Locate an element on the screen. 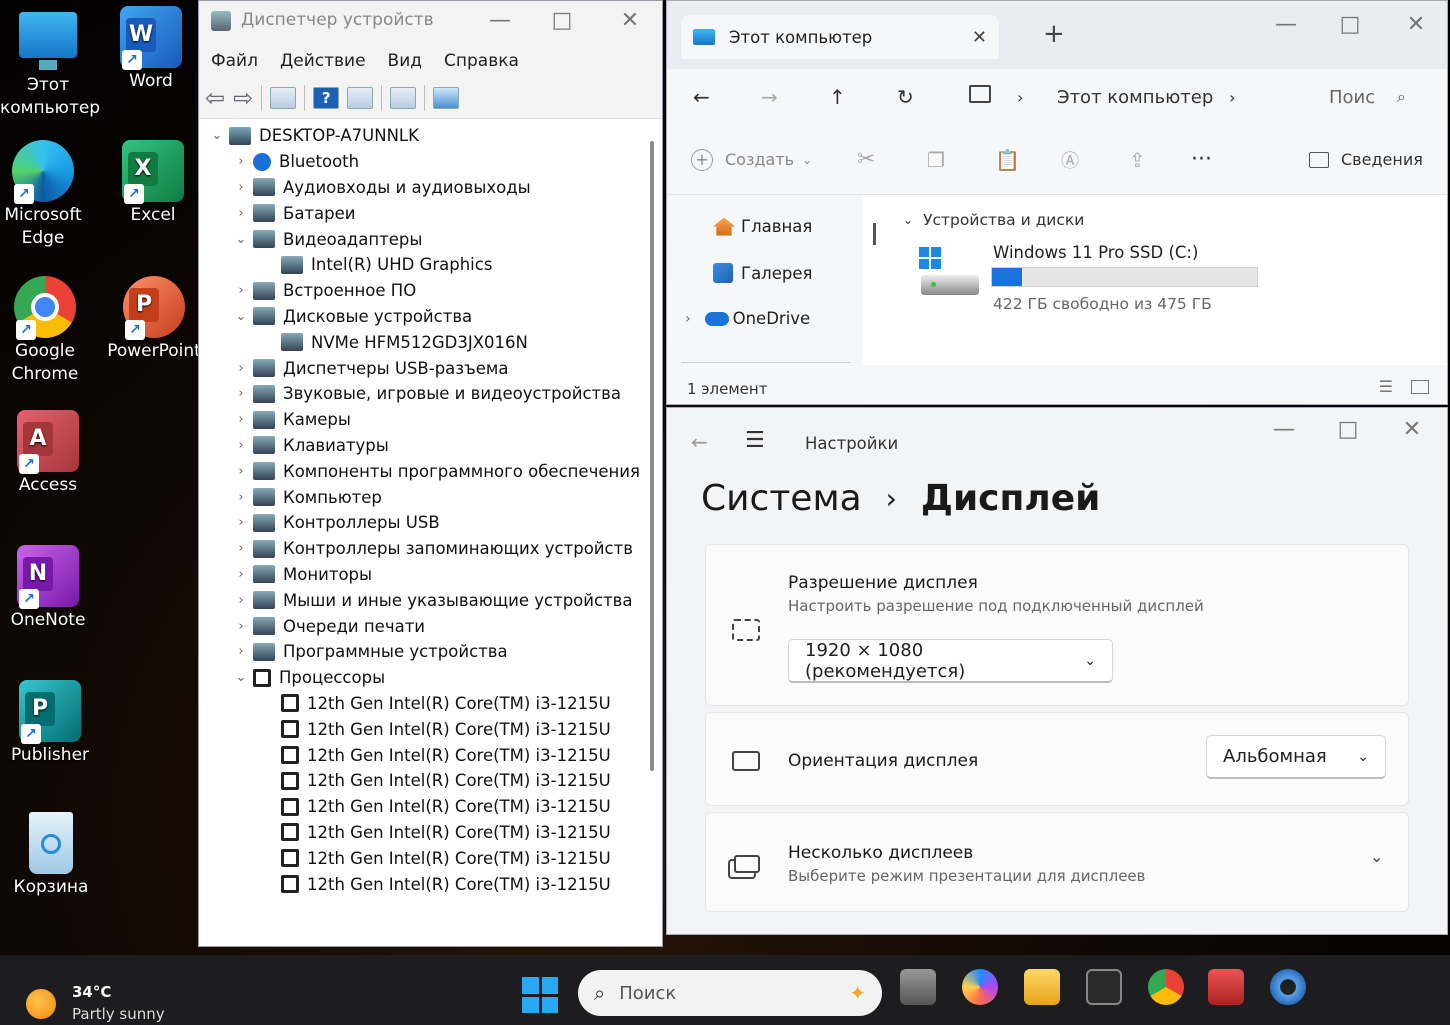 Image resolution: width=1450 pixels, height=1025 pixels. menu-file: Файл is located at coordinates (234, 61).